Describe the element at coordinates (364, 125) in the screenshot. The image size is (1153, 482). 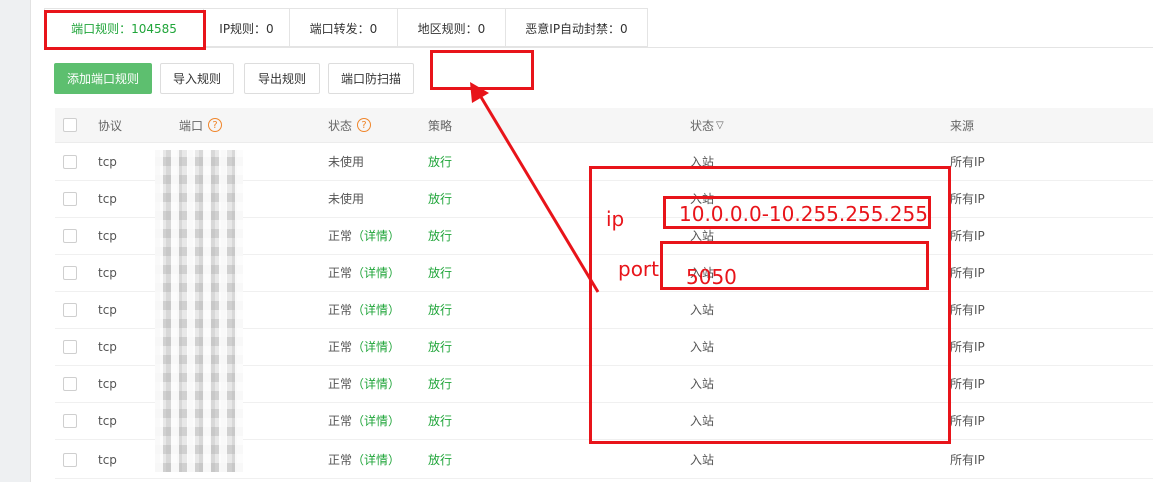
I see `status-help-icon: ?` at that location.